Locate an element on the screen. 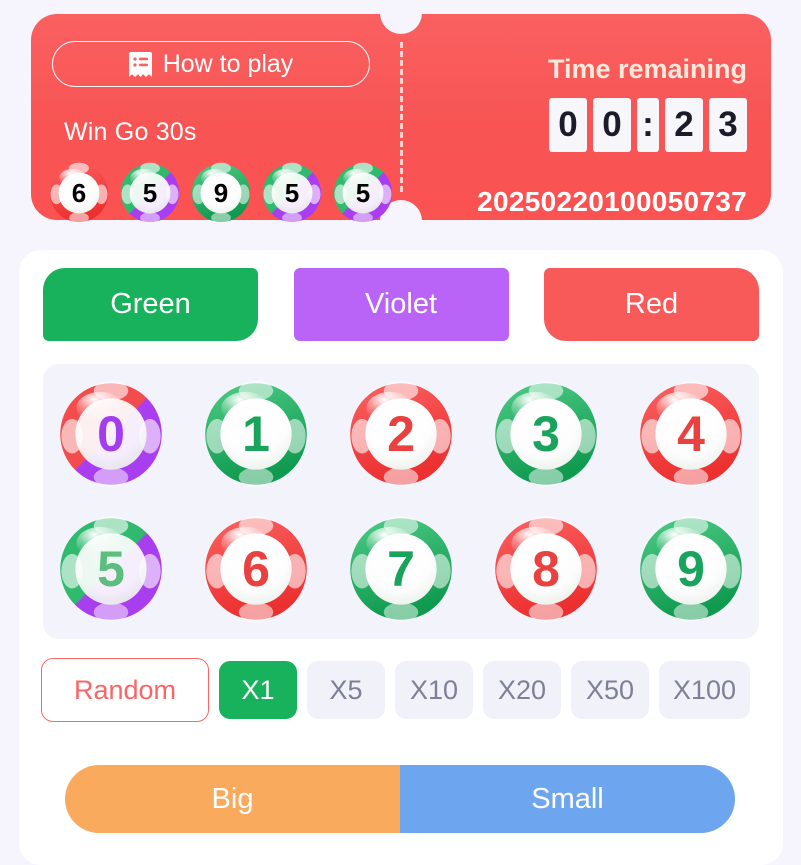 Image resolution: width=801 pixels, height=865 pixels. rules-book-icon is located at coordinates (140, 64).